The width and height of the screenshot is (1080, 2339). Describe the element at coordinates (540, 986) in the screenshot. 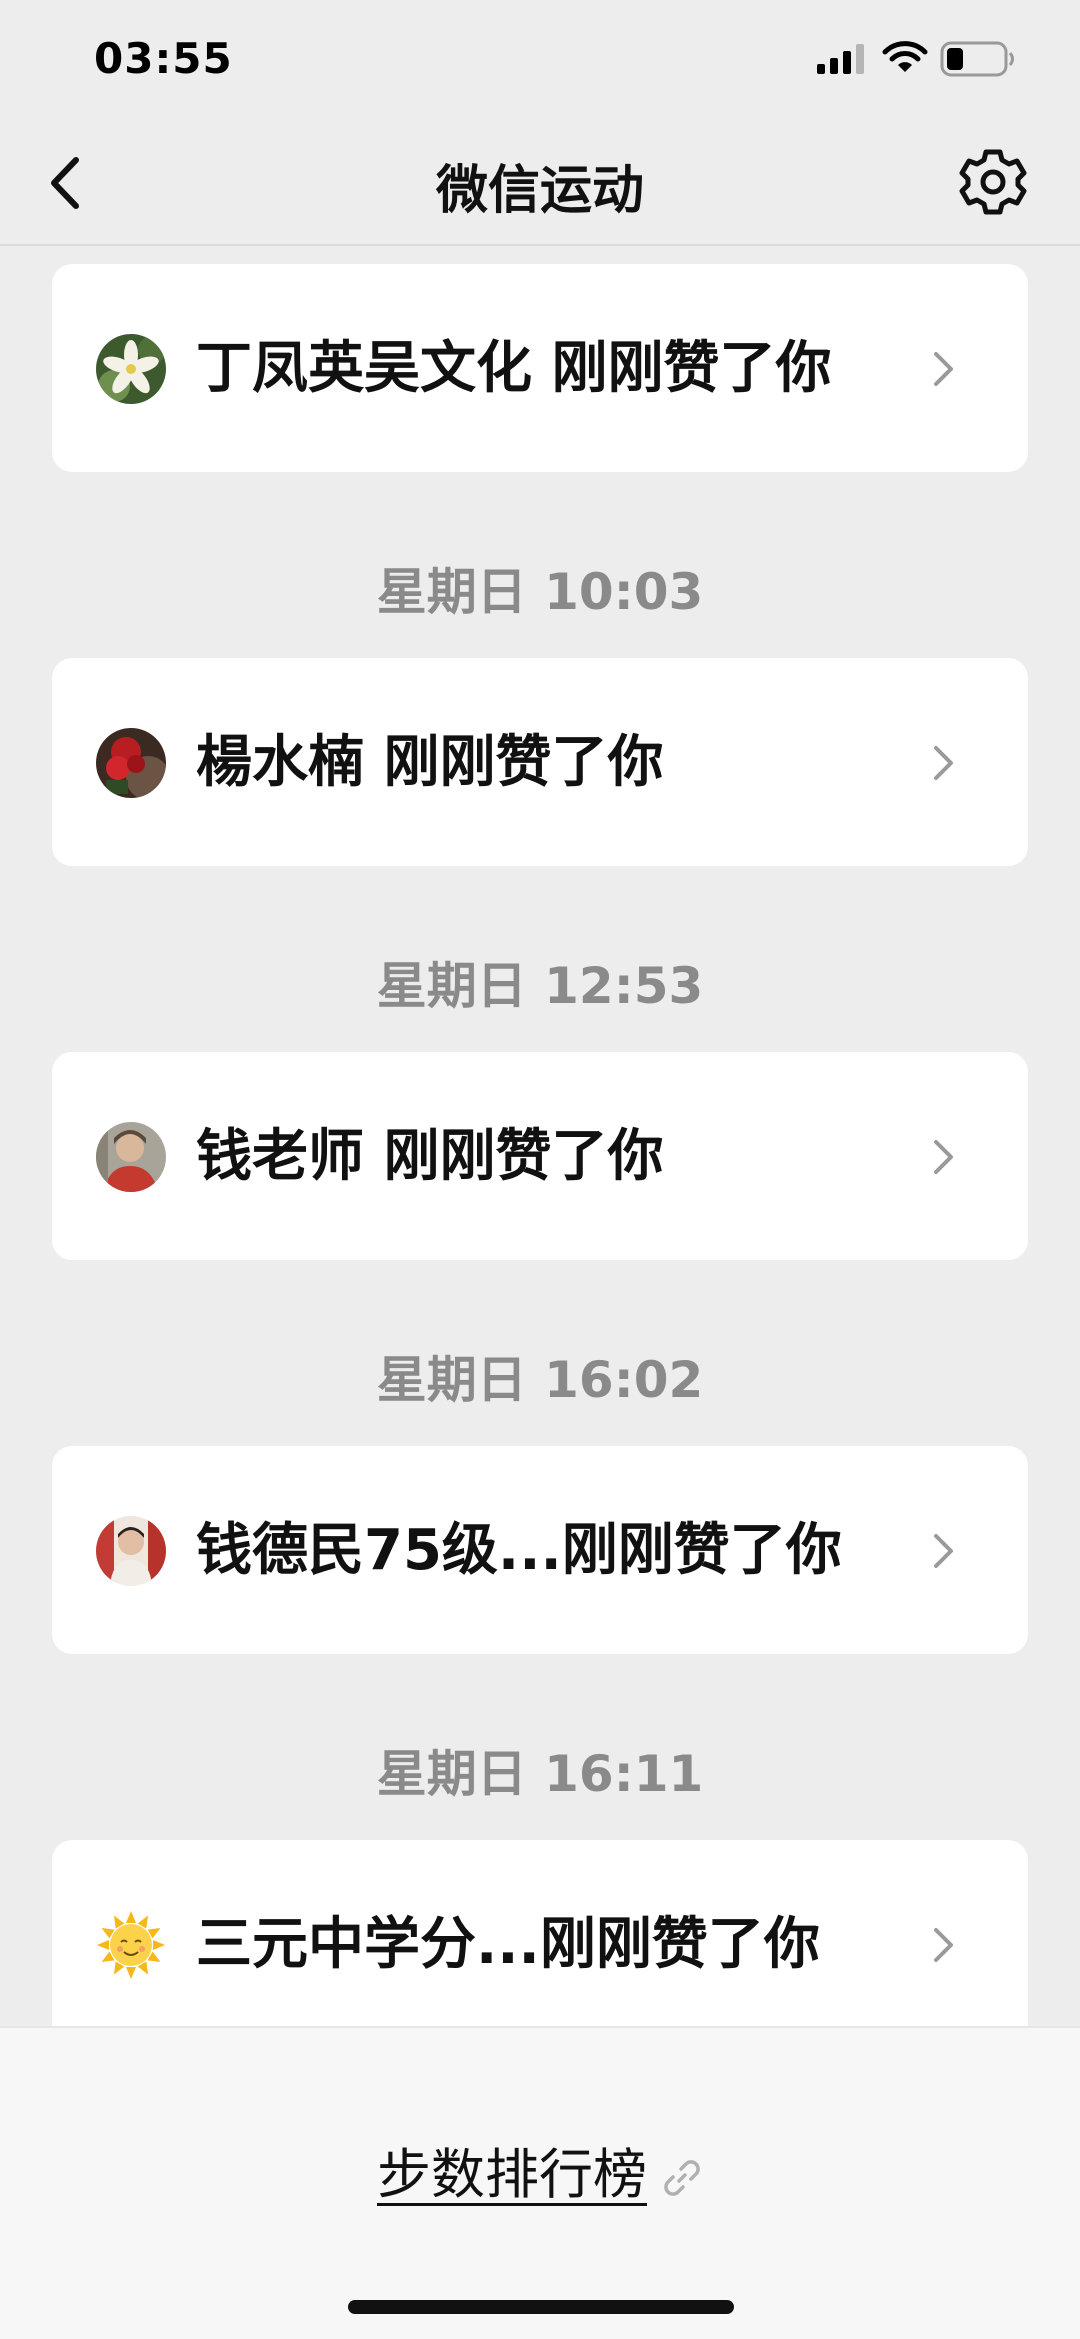

I see `time-separator: 星期日 12:53` at that location.